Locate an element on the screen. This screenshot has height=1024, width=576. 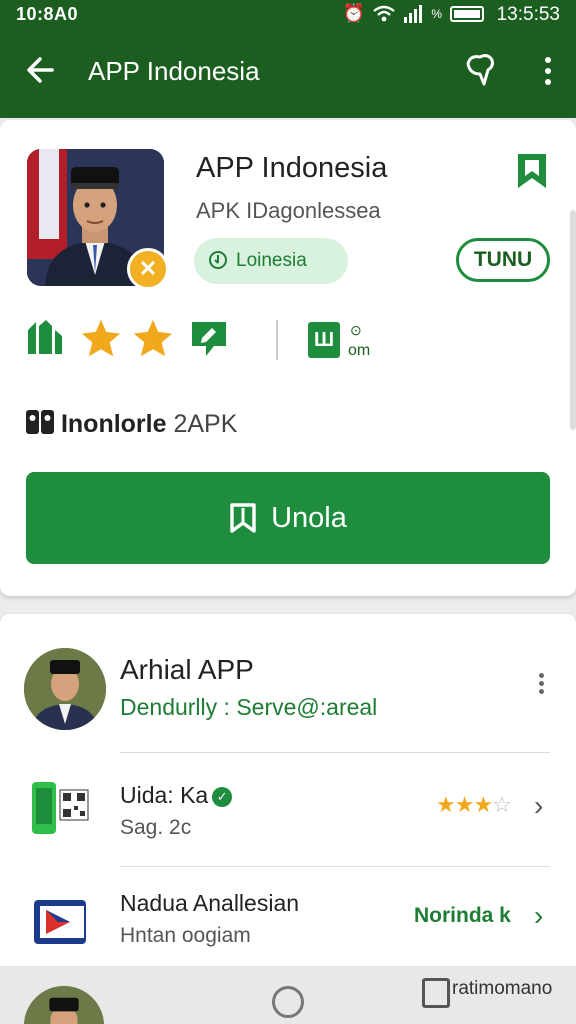
profile-avatar is located at coordinates (64, 1005).